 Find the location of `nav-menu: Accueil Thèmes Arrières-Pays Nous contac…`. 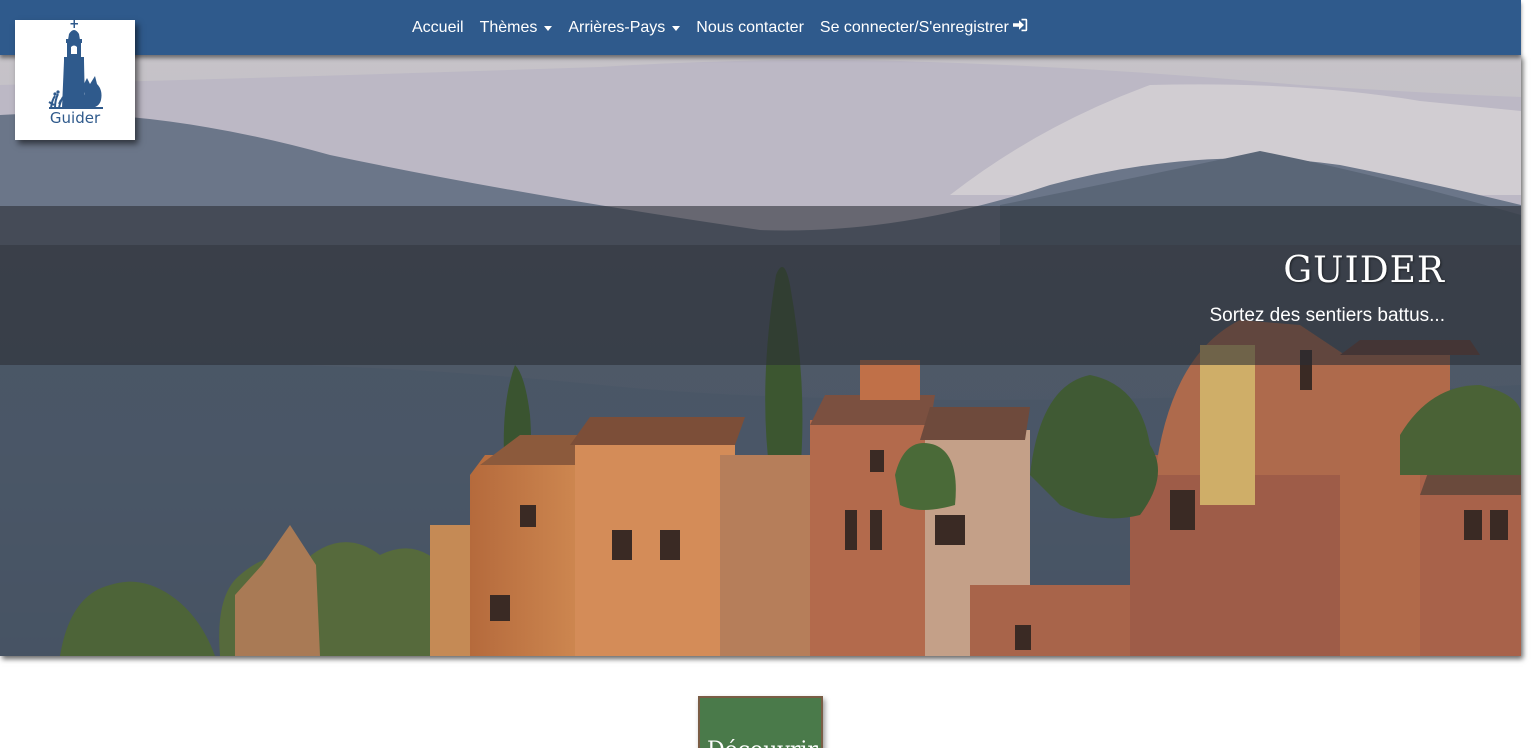

nav-menu: Accueil Thèmes Arrières-Pays Nous contac… is located at coordinates (728, 27).